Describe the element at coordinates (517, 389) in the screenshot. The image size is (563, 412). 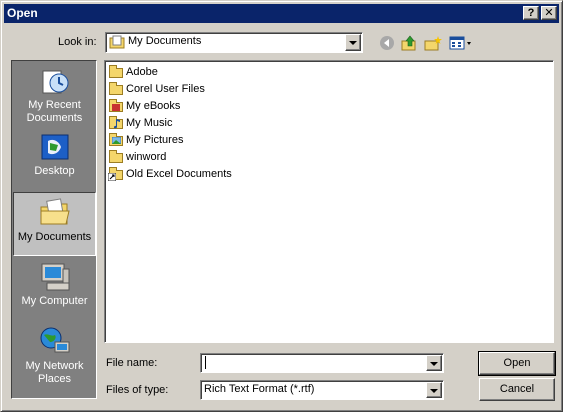
I see `cancel-button: Cancel` at that location.